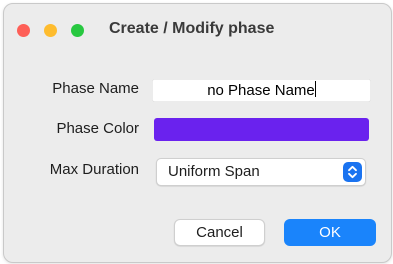  I want to click on cancel-button: Cancel, so click(219, 232).